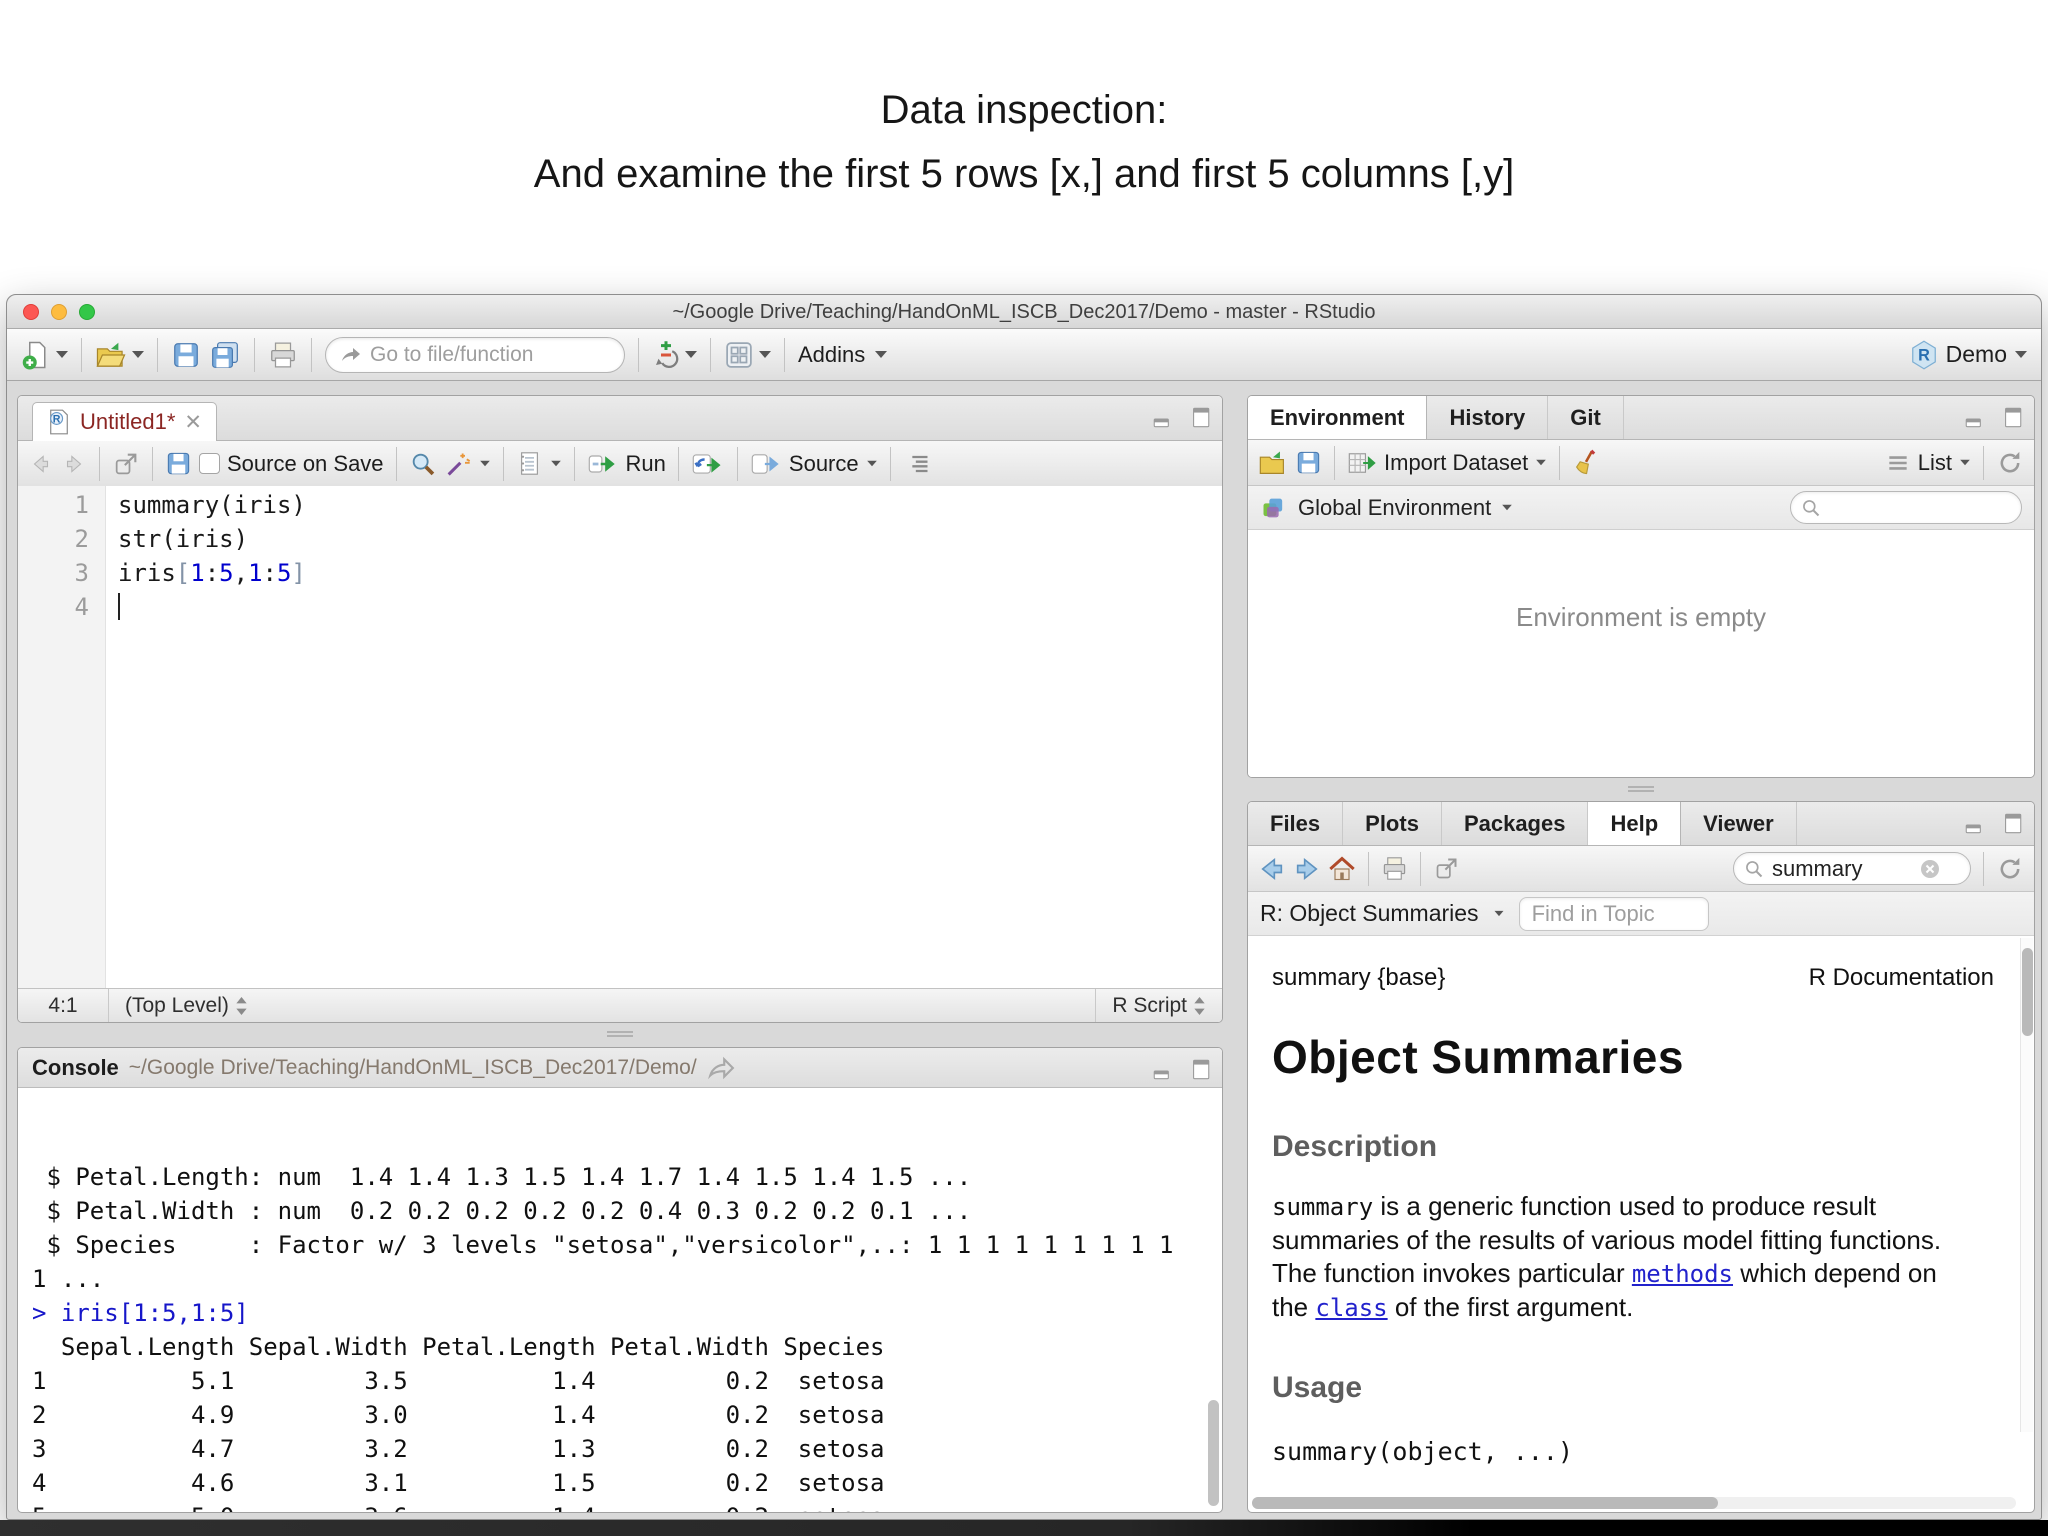 This screenshot has height=1536, width=2048. I want to click on workspace-panes-button, so click(747, 355).